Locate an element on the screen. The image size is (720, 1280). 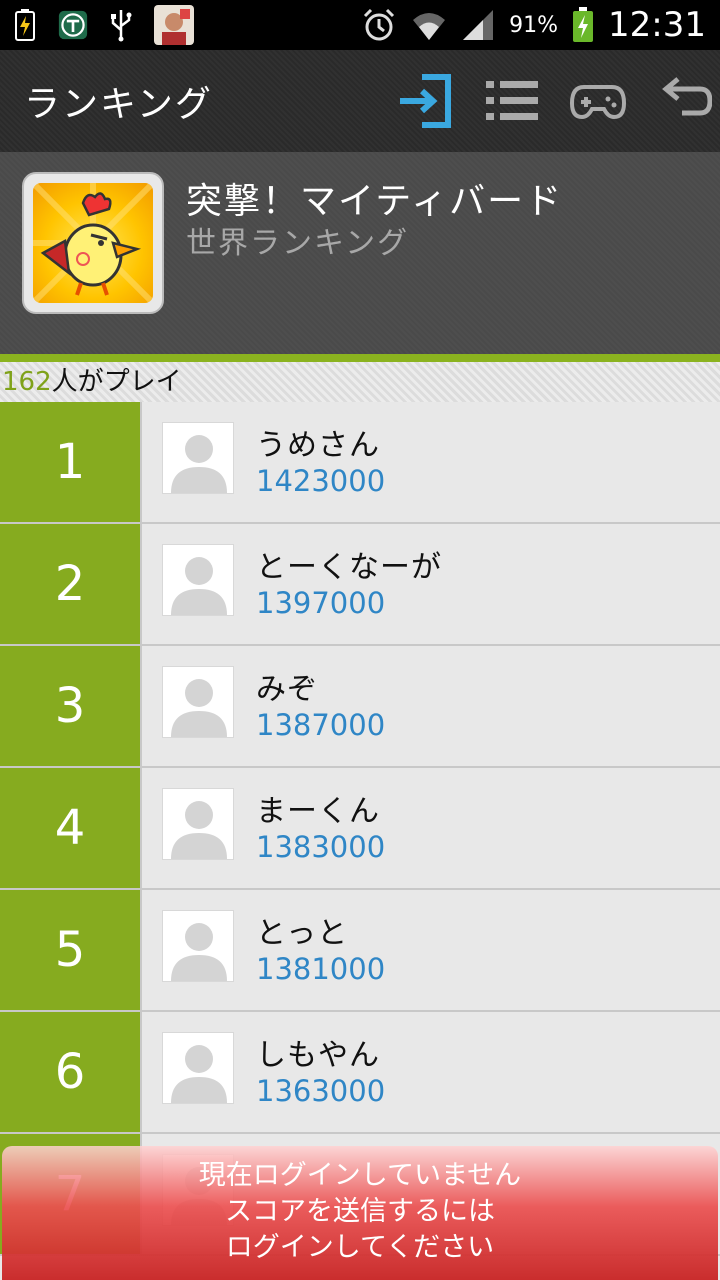
player-score: 1387000 is located at coordinates (321, 725).